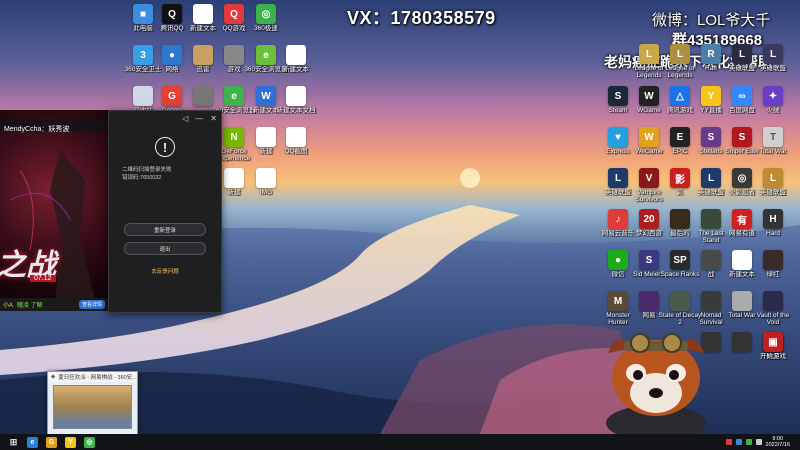  I want to click on preview-app-icon: ◆, so click(53, 377).